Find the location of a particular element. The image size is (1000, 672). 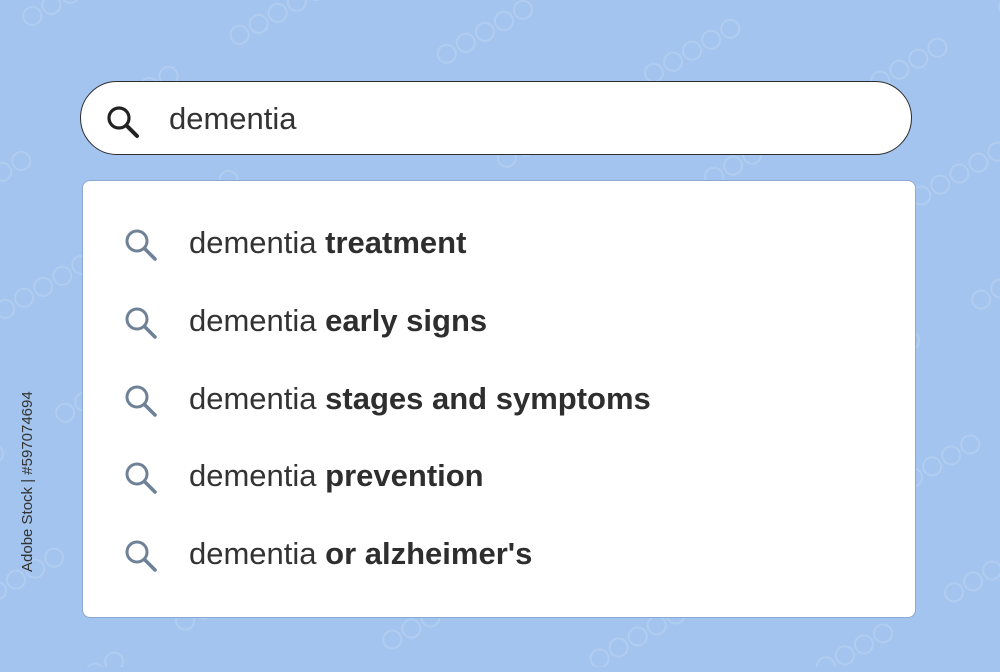

suggestion-completion: early signs is located at coordinates (406, 320).